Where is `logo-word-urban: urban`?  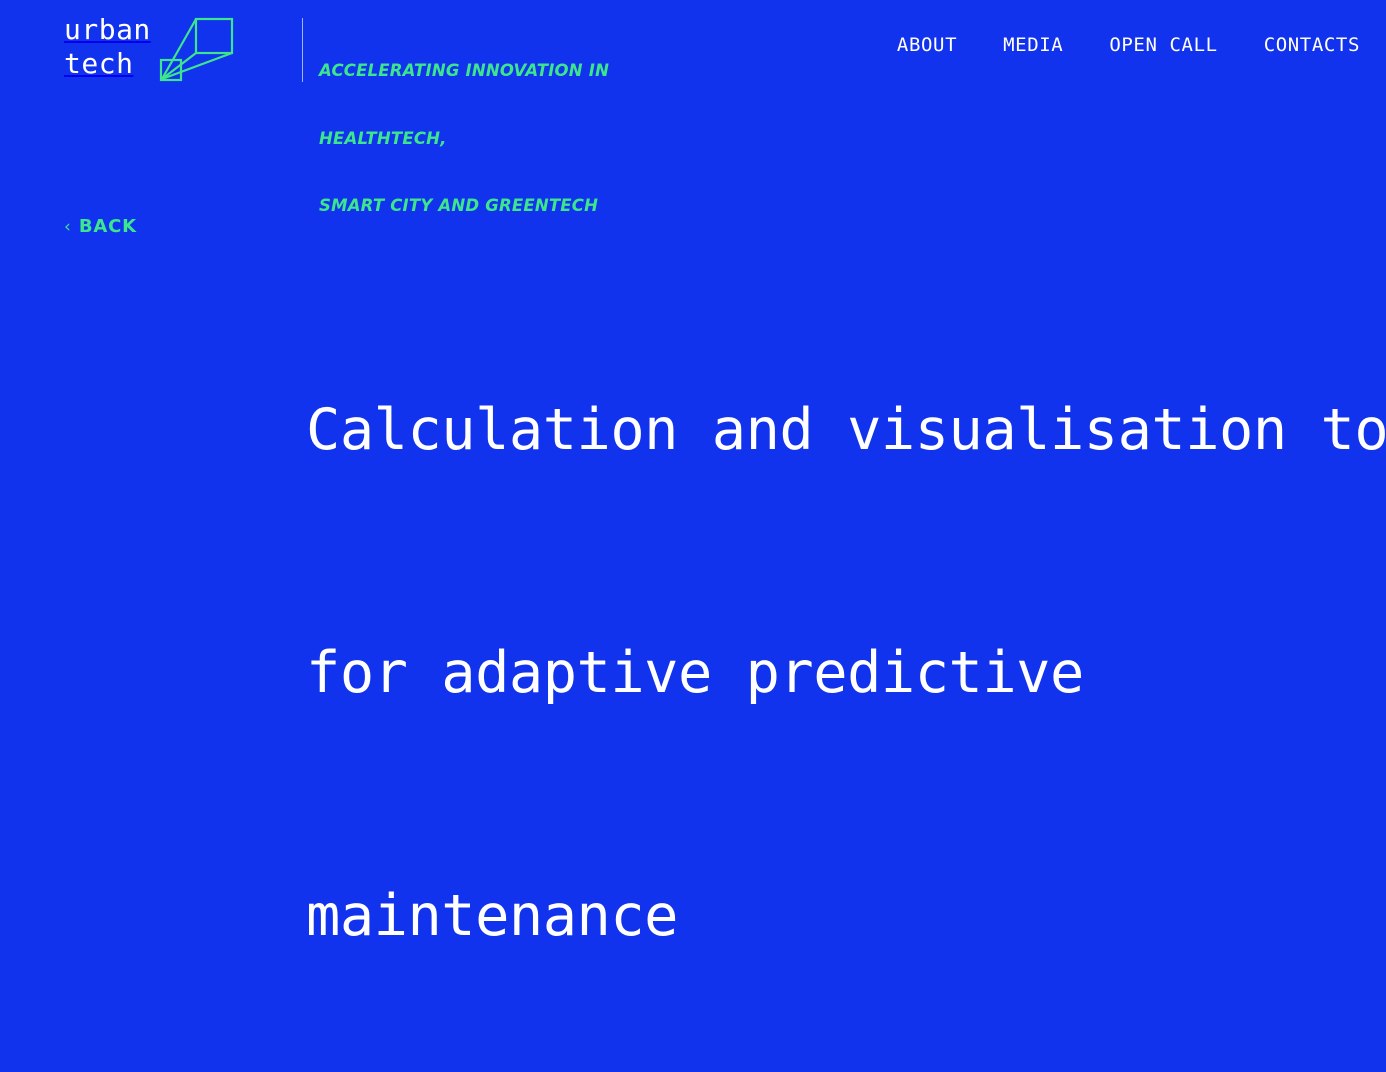 logo-word-urban: urban is located at coordinates (107, 29).